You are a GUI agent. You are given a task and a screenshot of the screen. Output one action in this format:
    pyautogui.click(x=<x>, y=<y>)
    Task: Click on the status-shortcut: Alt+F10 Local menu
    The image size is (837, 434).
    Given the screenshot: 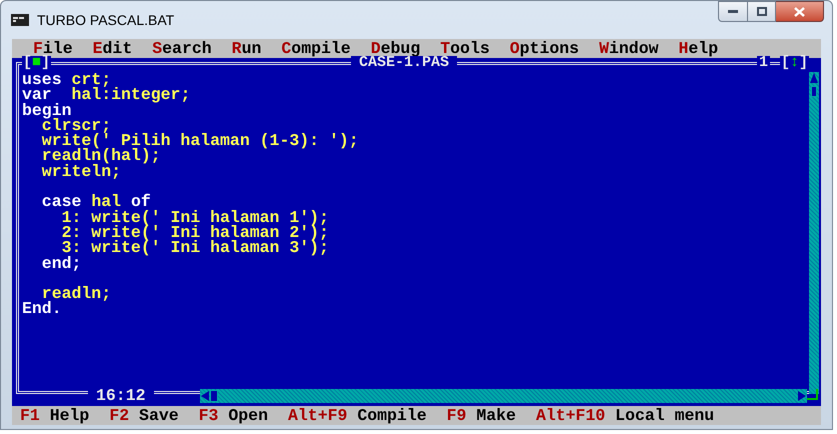 What is the action you would take?
    pyautogui.click(x=625, y=415)
    